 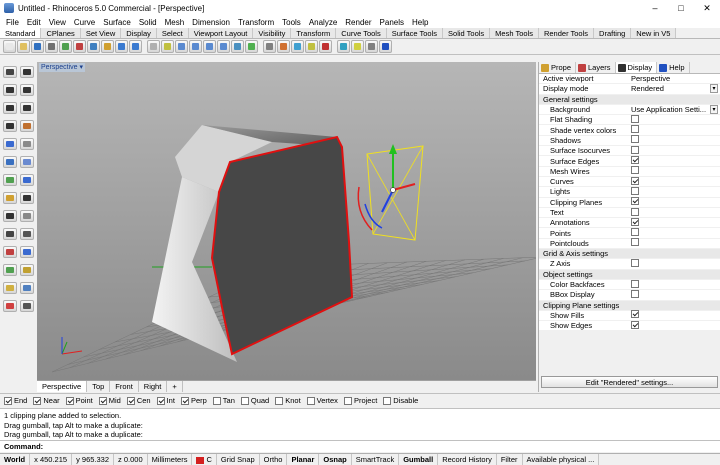 What do you see at coordinates (12, 22) in the screenshot?
I see `menu-file: File` at bounding box center [12, 22].